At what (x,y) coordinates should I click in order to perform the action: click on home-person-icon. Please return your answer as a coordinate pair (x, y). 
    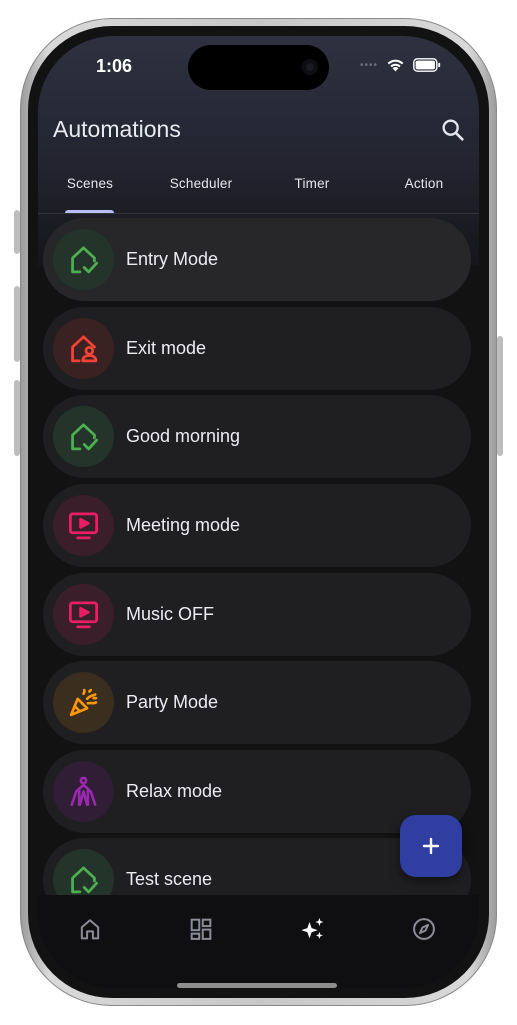
    Looking at the image, I should click on (84, 349).